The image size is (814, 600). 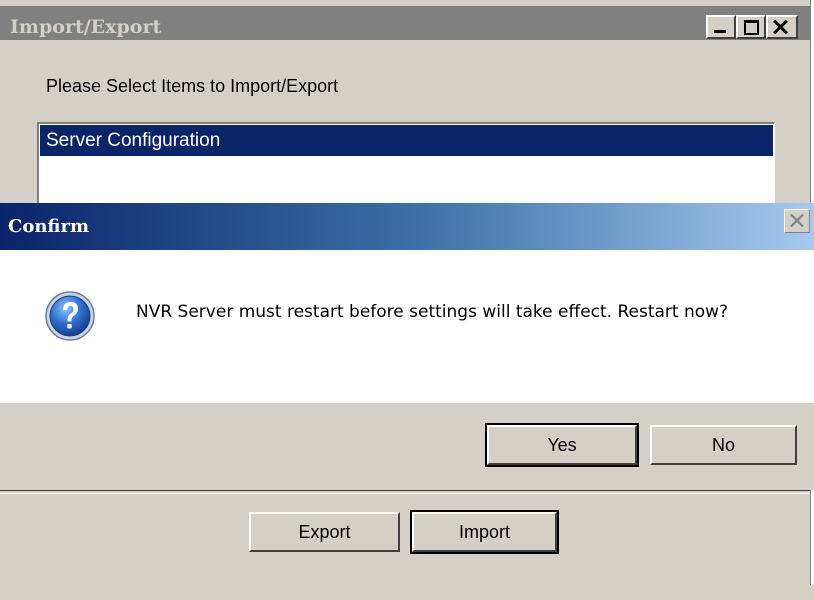 I want to click on items-listbox: Server Configuration, so click(x=406, y=167).